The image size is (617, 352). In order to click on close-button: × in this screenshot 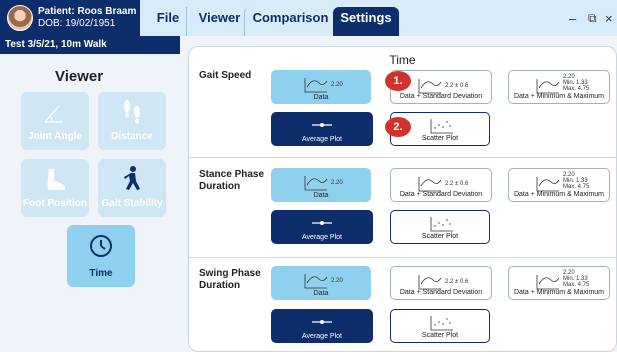, I will do `click(609, 18)`.